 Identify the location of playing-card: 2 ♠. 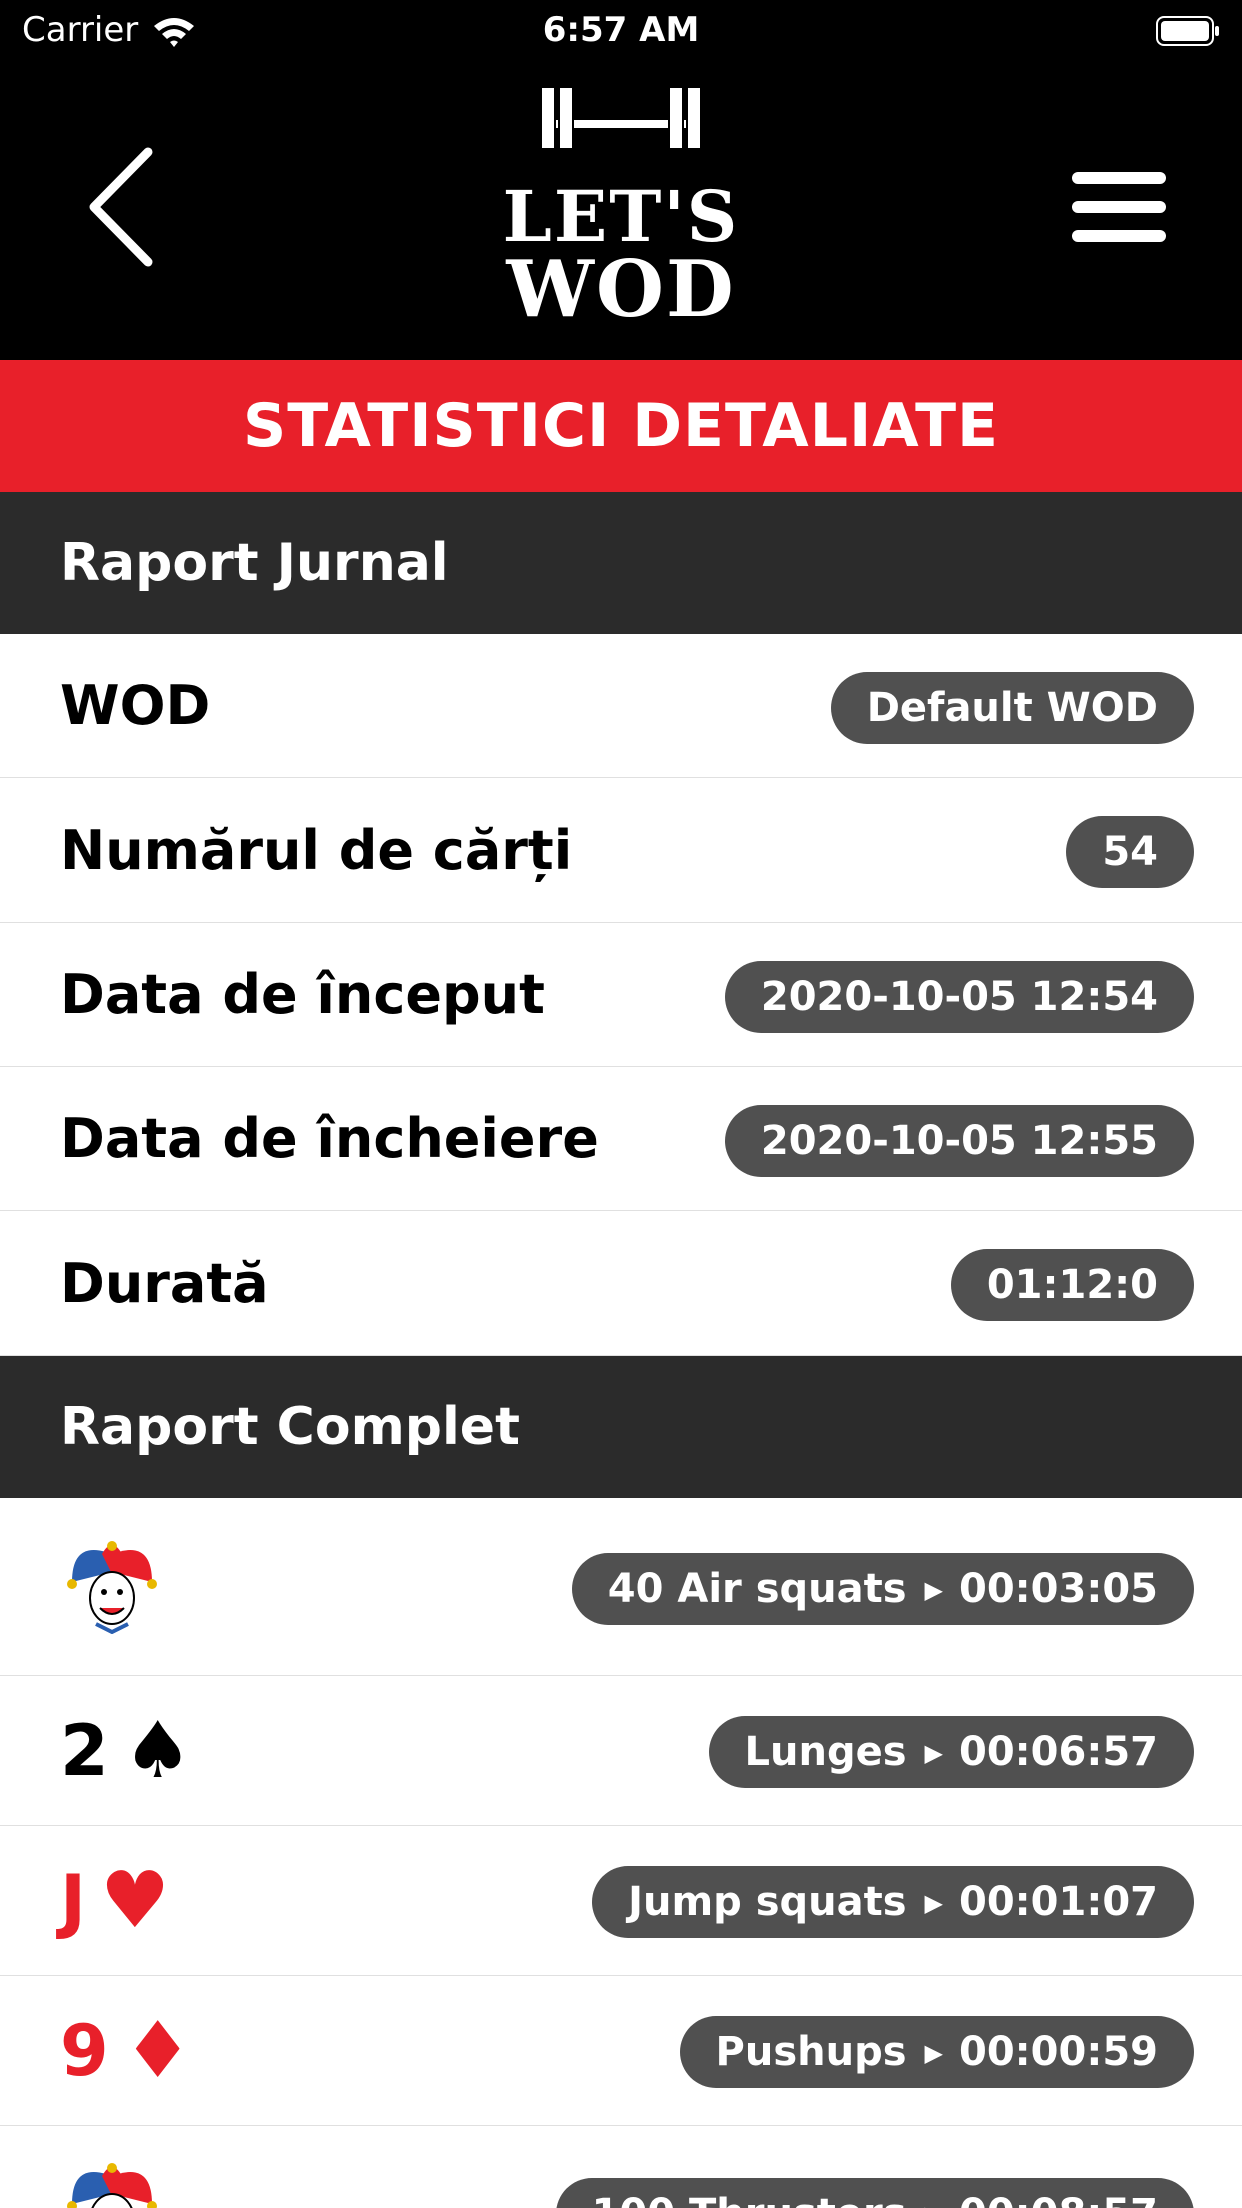
(126, 1751).